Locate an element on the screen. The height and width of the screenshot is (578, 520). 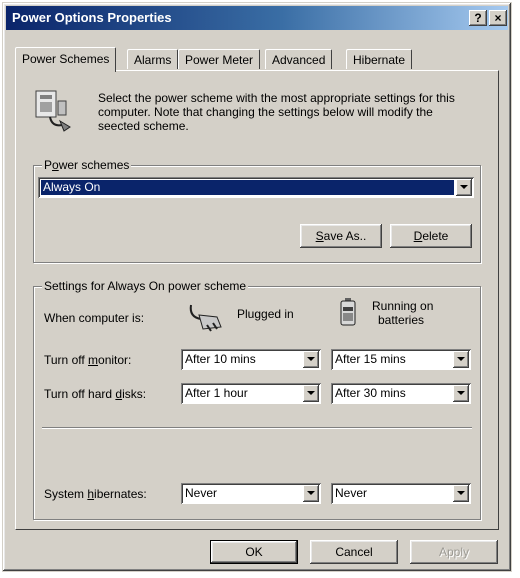
battery-icon is located at coordinates (348, 312).